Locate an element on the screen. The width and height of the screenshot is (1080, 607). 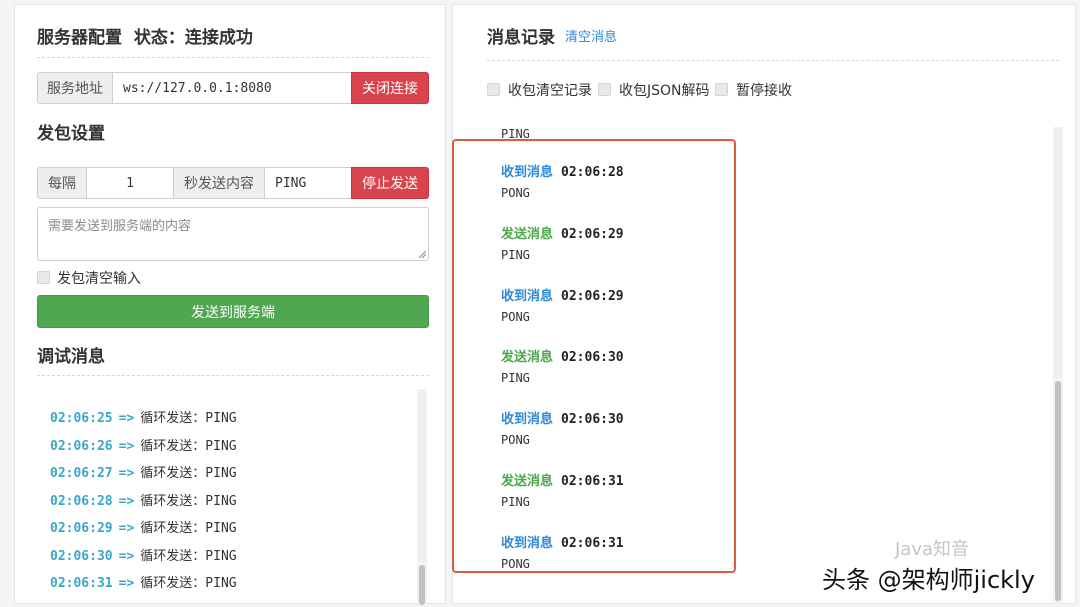
debug-log-row: 02:06:28 => 循环发送：PING is located at coordinates (143, 499).